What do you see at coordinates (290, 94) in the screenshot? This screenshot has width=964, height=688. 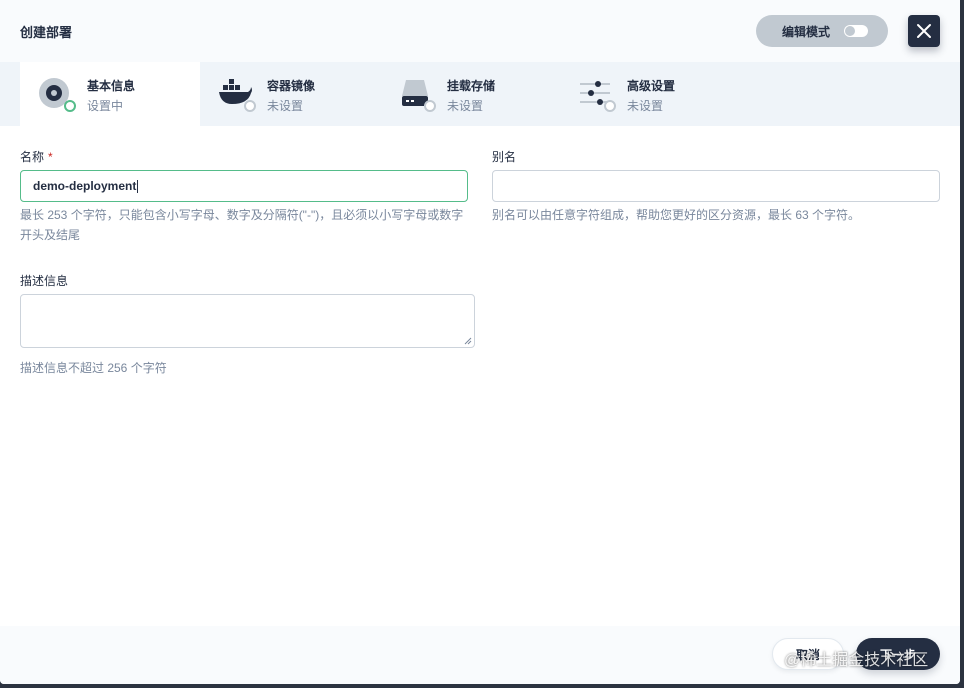 I see `tab-container-image: 容器镜像 未设置` at bounding box center [290, 94].